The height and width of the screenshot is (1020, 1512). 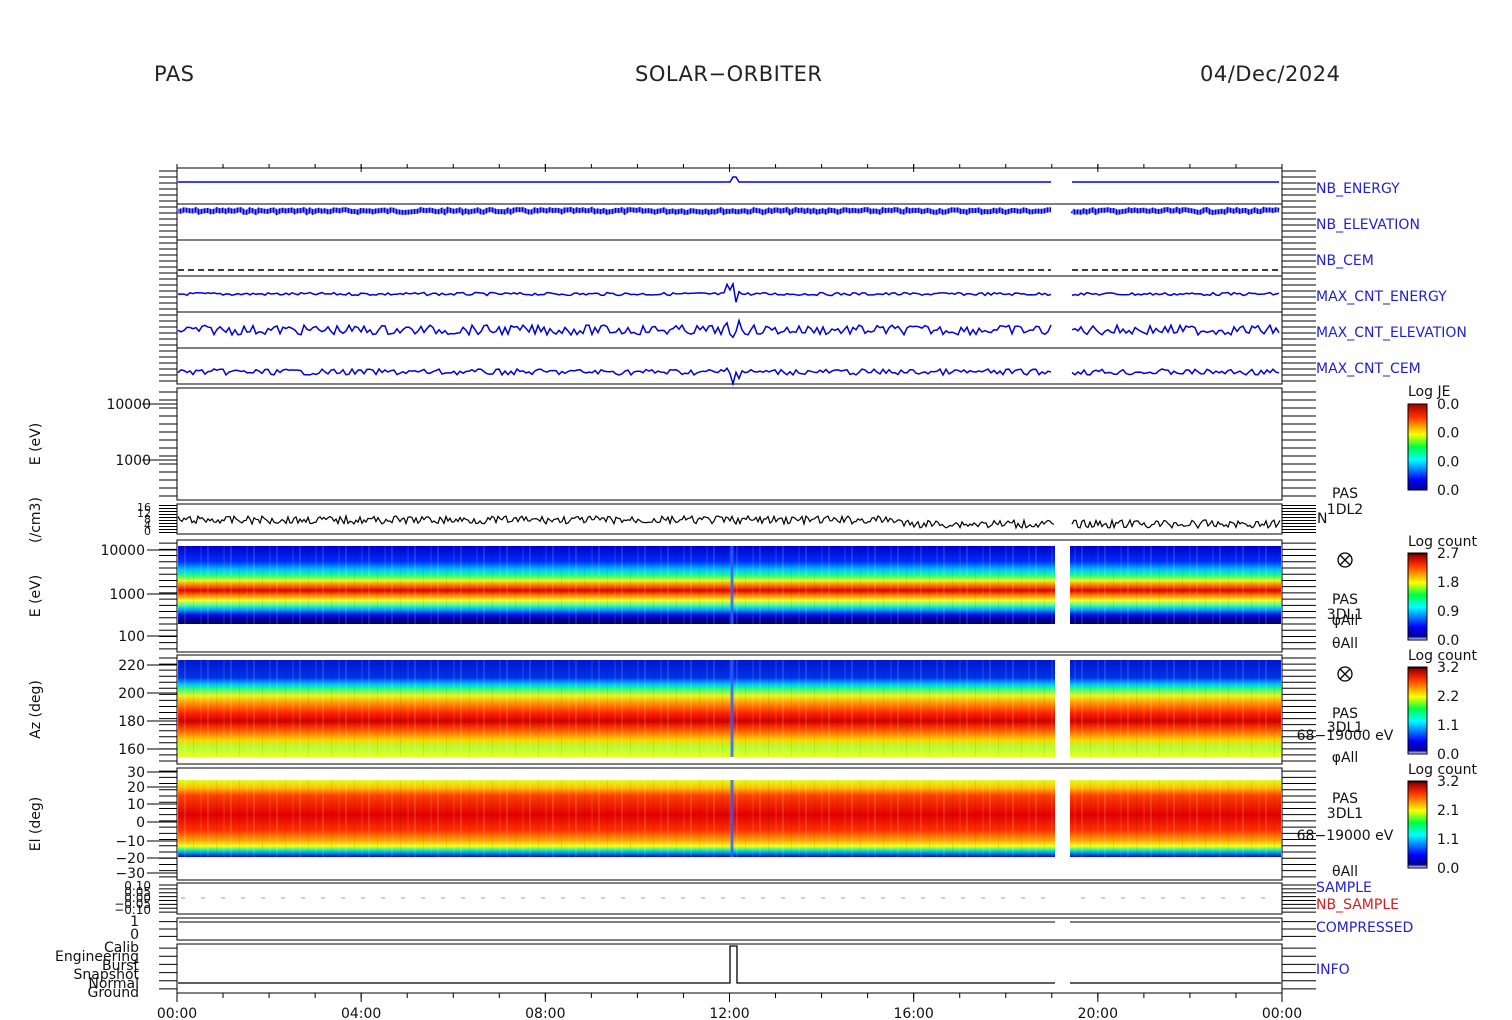 What do you see at coordinates (1448, 554) in the screenshot?
I see `colorbar-tick-label: 2.7` at bounding box center [1448, 554].